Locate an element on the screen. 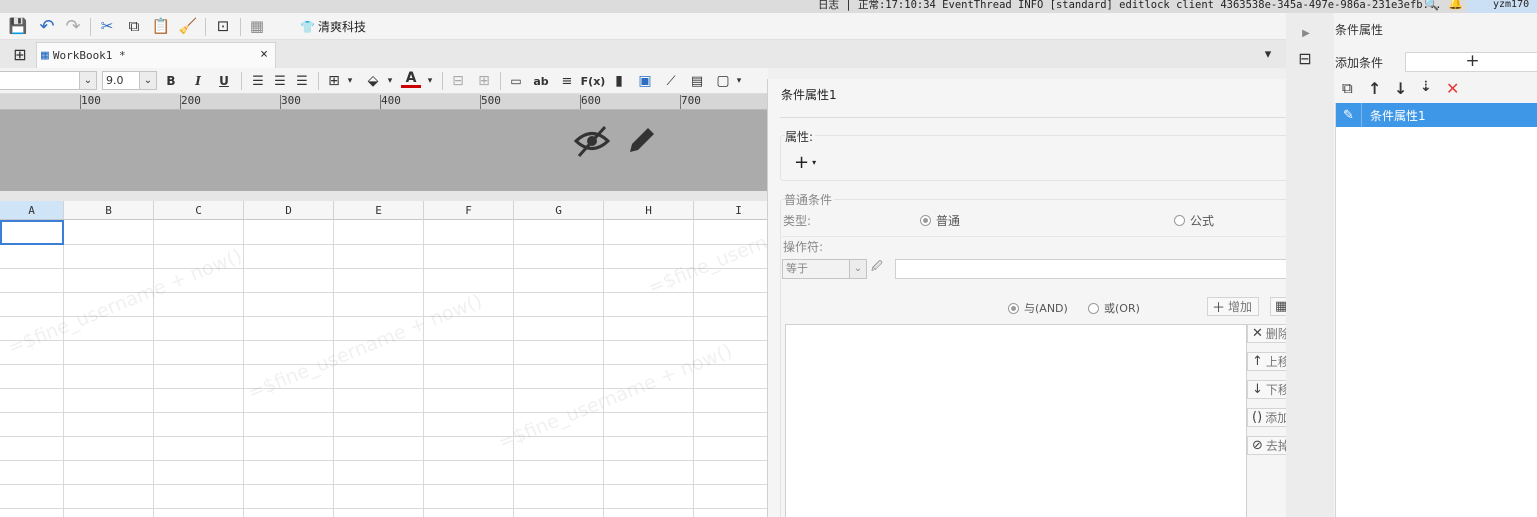 The height and width of the screenshot is (517, 1537). hide-eye-icon is located at coordinates (592, 145).